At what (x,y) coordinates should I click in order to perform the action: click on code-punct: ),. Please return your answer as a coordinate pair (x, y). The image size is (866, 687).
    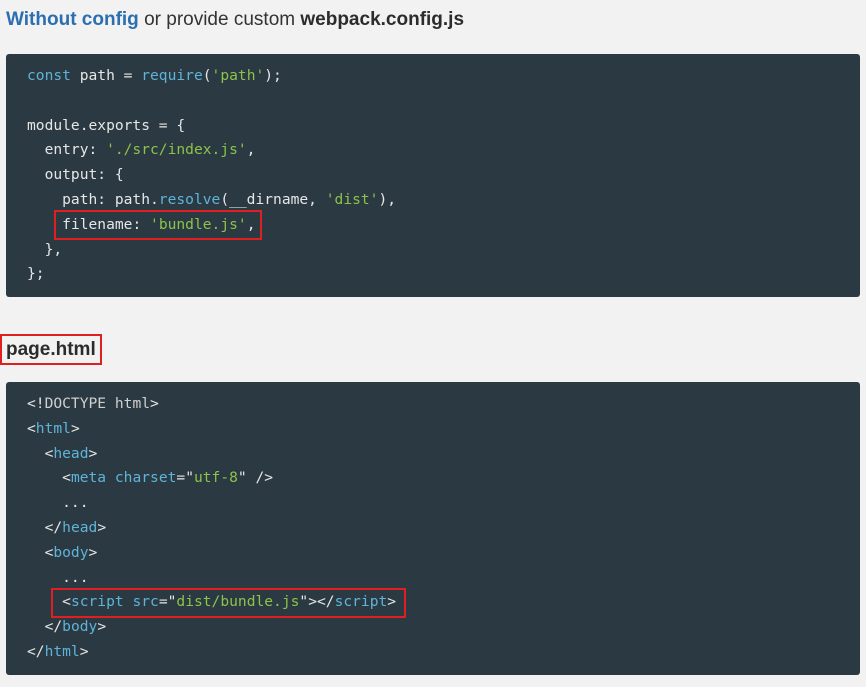
    Looking at the image, I should click on (387, 199).